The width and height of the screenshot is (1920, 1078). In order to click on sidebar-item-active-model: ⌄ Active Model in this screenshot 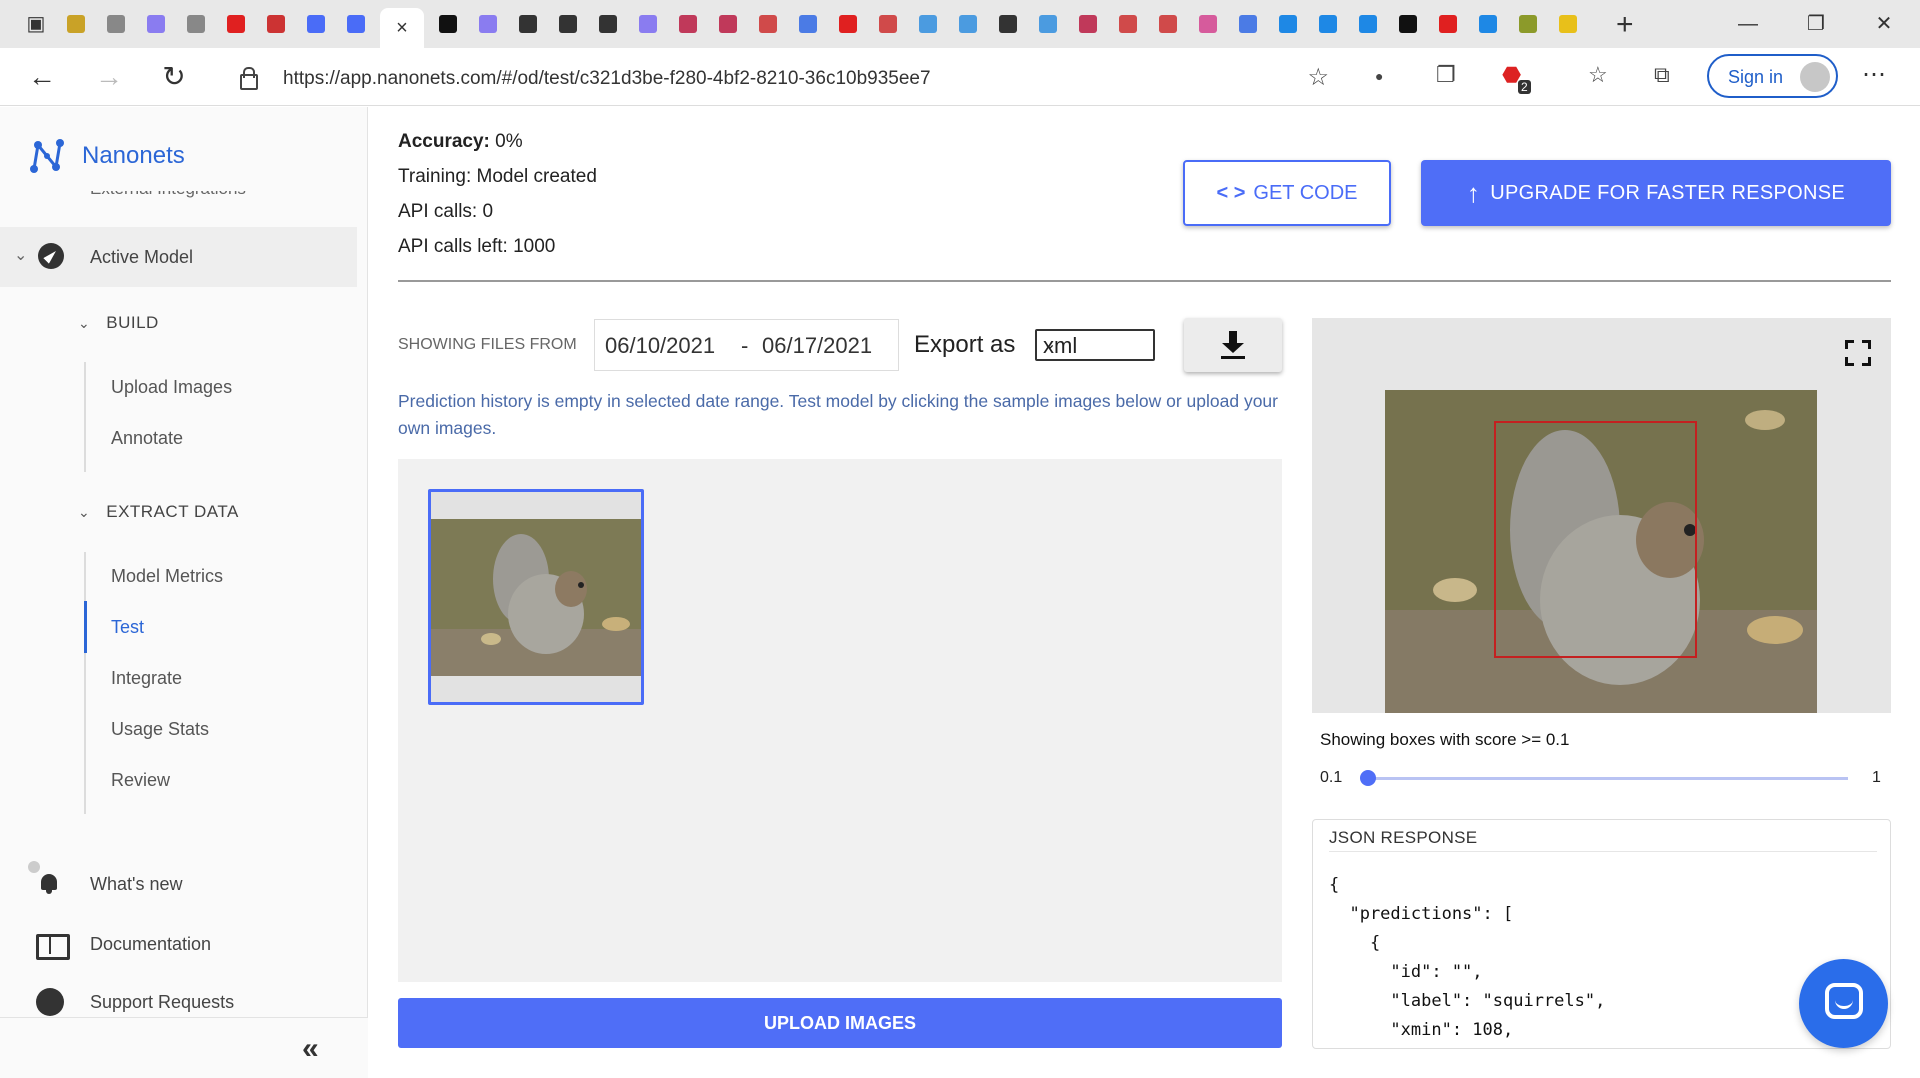, I will do `click(178, 257)`.